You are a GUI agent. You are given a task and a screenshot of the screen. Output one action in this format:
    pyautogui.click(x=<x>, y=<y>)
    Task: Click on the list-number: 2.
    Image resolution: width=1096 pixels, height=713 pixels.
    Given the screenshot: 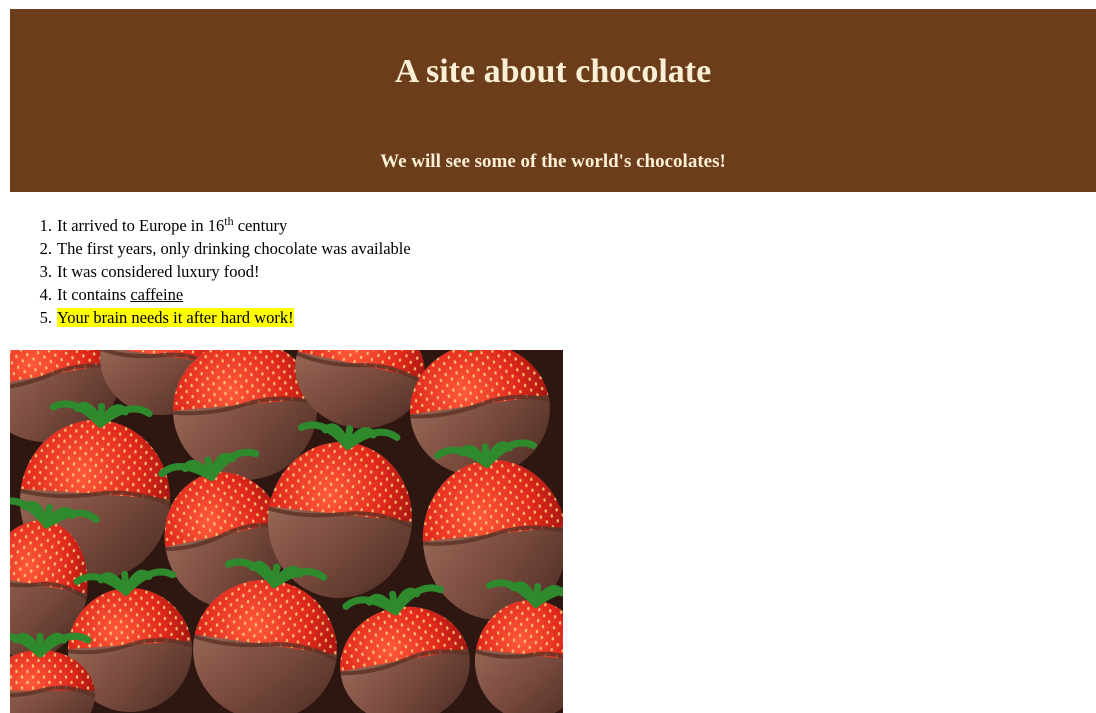 What is the action you would take?
    pyautogui.click(x=45, y=248)
    